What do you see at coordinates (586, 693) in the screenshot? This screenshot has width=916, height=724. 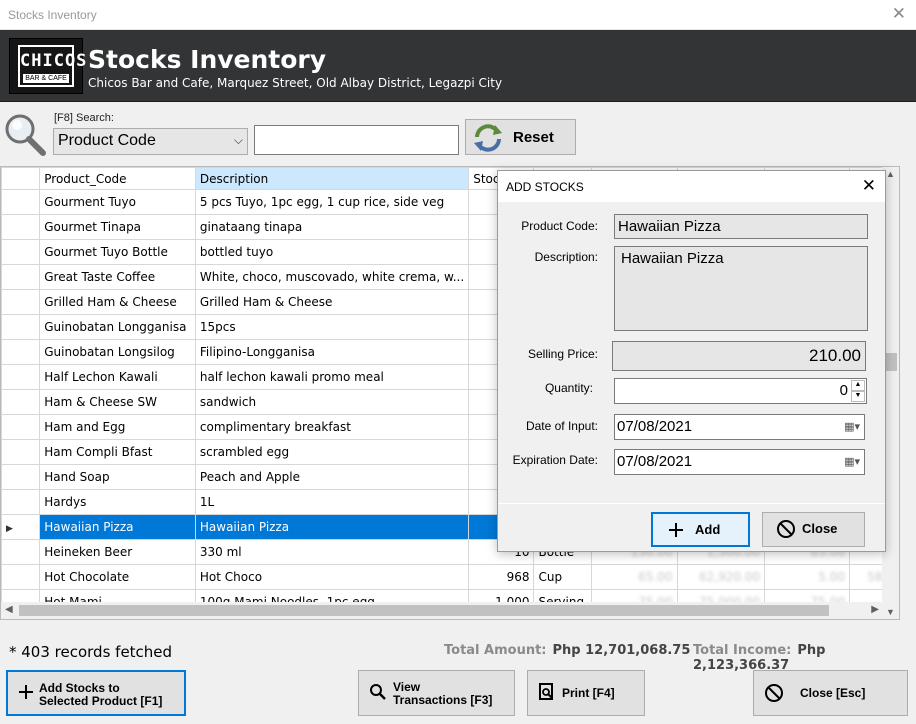 I see `print-button: Print [F4]` at bounding box center [586, 693].